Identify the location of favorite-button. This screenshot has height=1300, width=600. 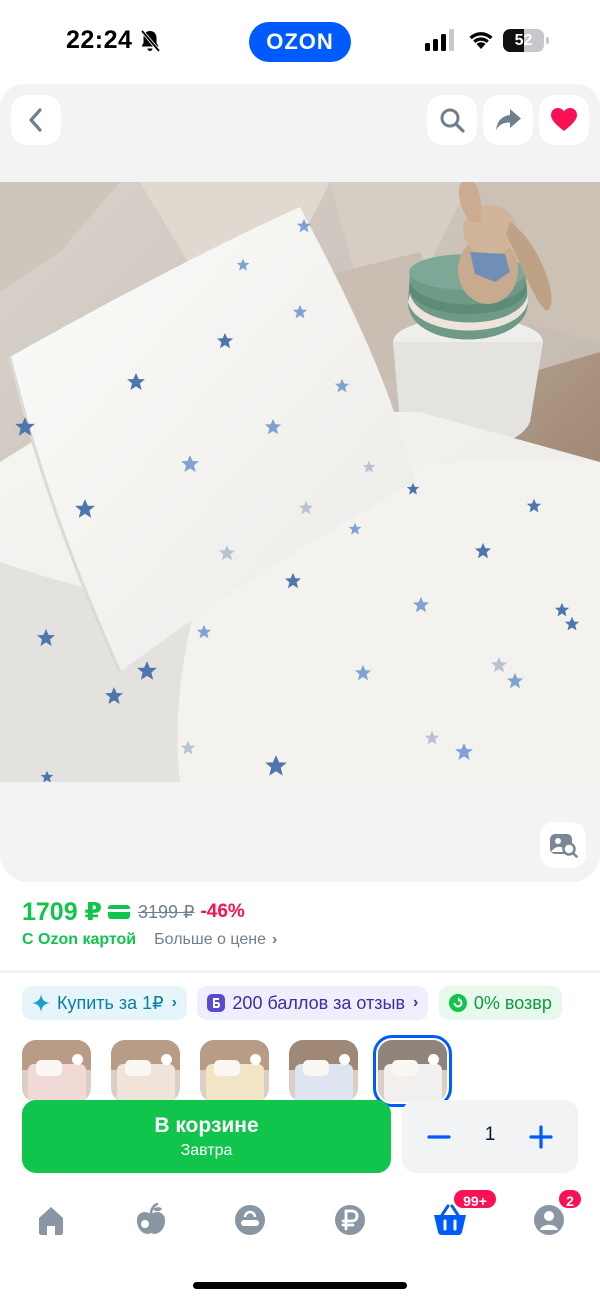
(564, 120).